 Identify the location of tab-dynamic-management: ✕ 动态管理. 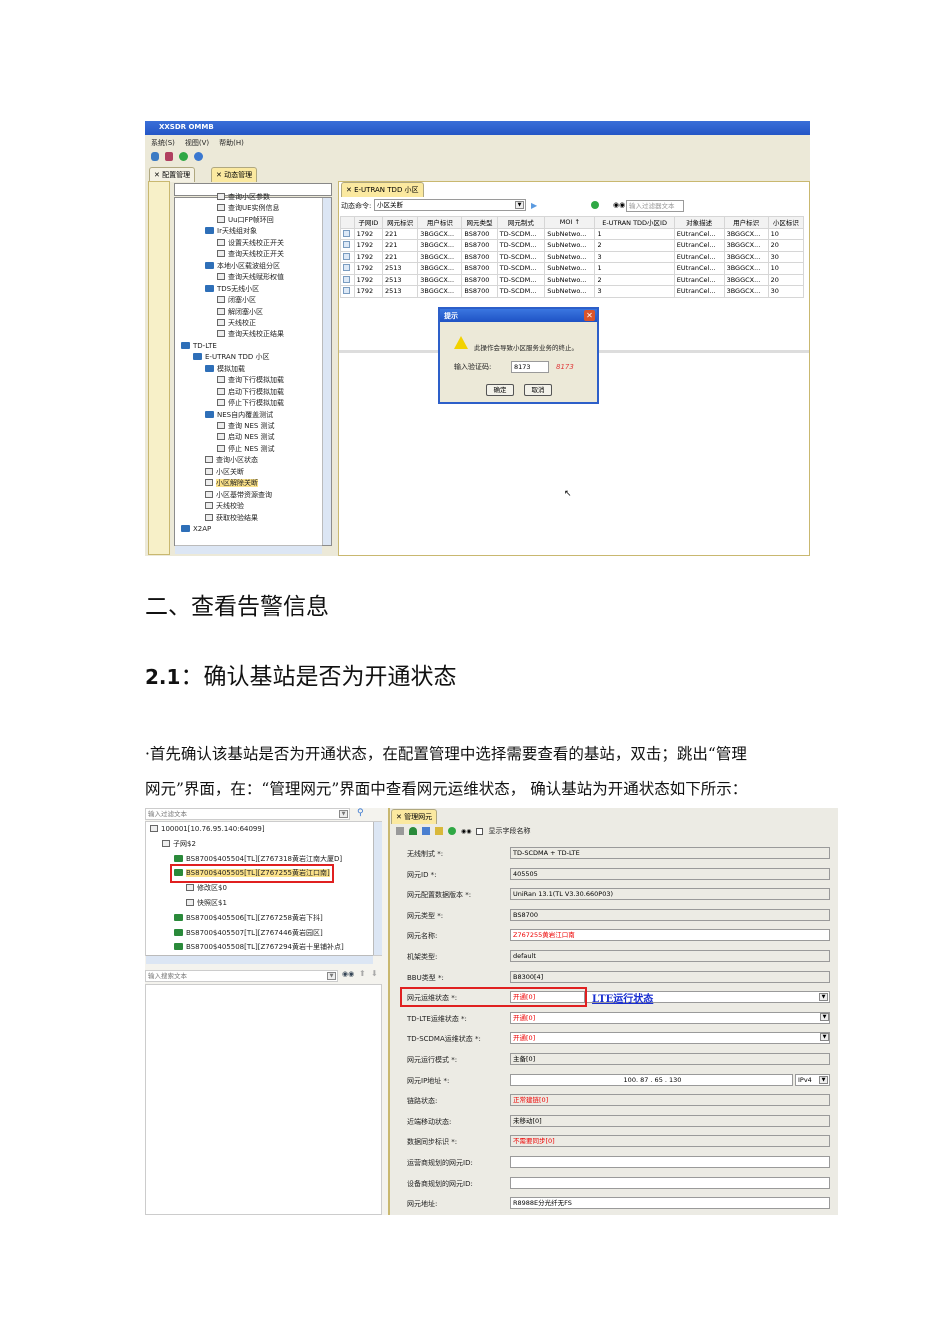
(234, 174).